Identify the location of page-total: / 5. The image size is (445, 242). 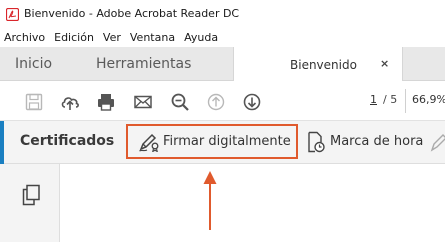
(390, 99).